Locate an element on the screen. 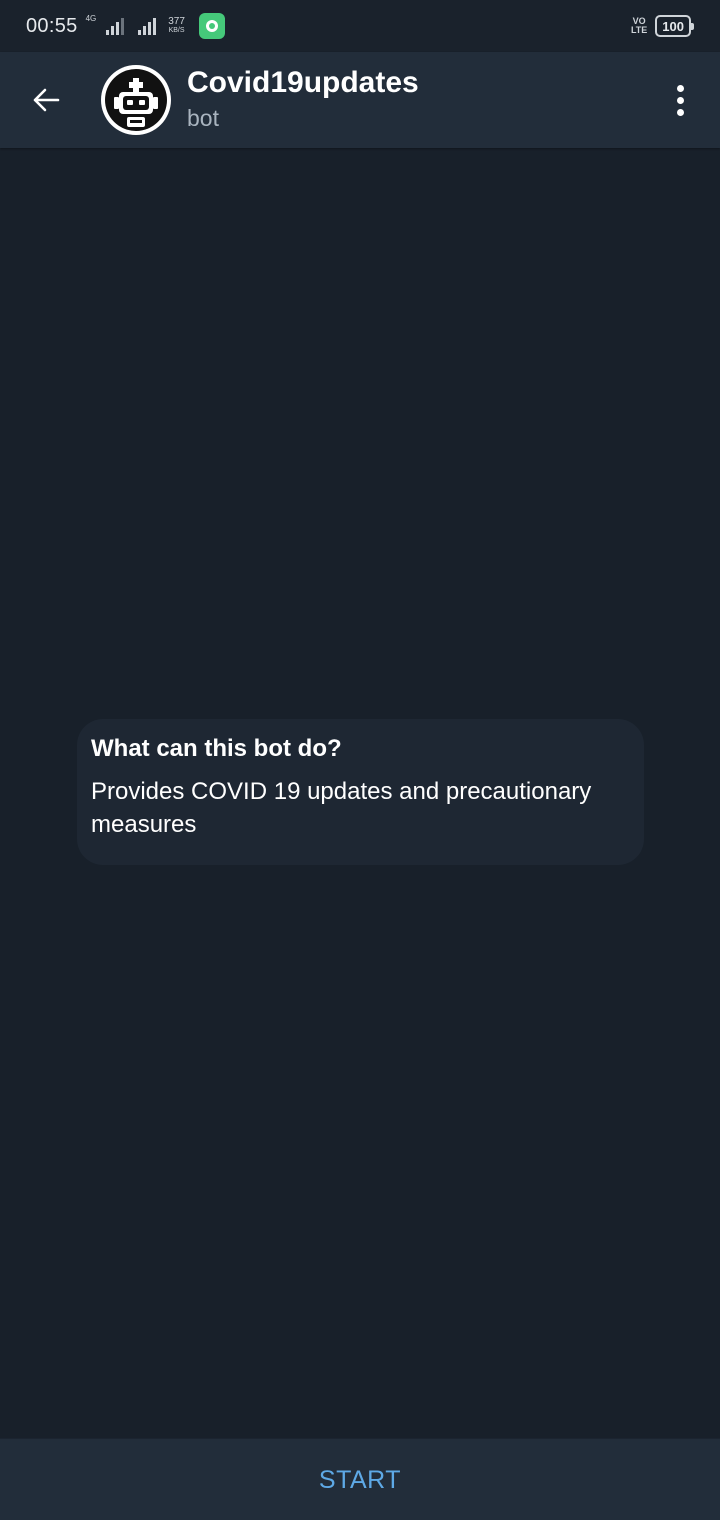  bot-info-title: What can this bot do? is located at coordinates (216, 748).